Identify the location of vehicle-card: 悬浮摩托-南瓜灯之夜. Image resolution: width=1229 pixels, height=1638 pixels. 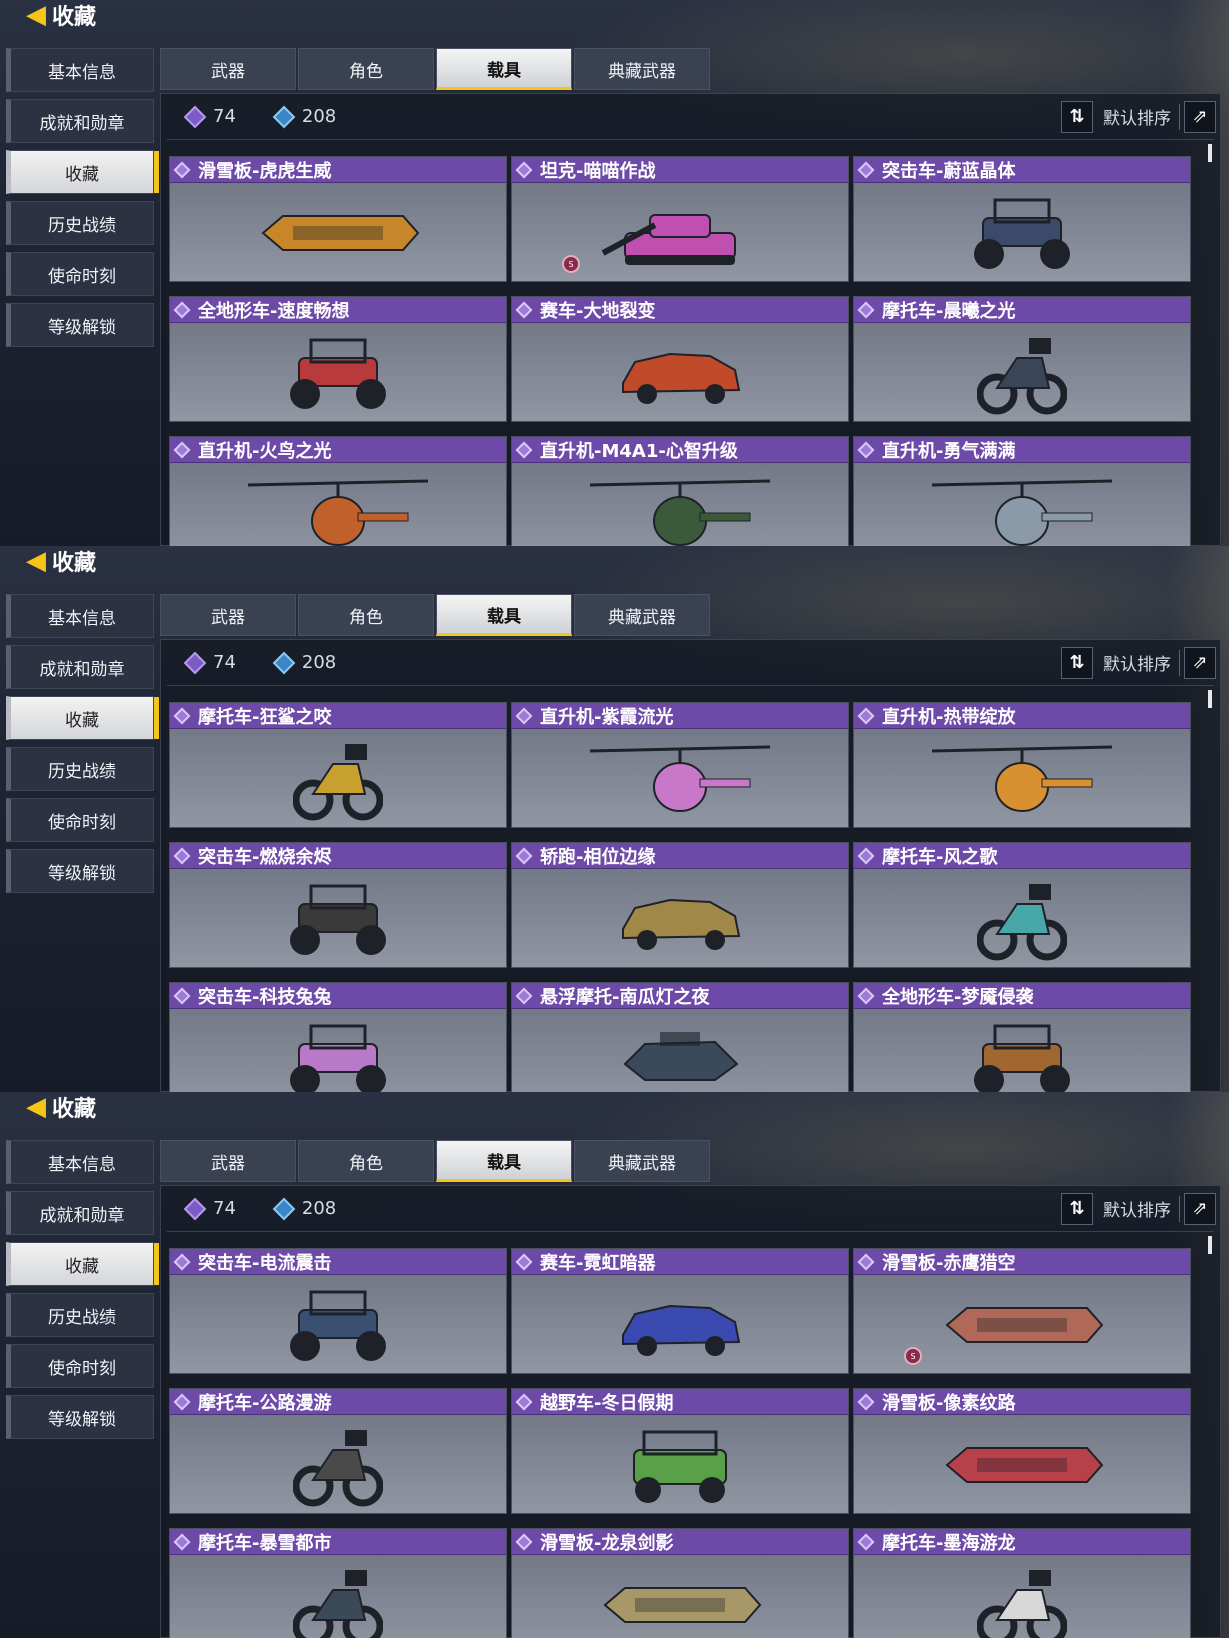
(680, 1037).